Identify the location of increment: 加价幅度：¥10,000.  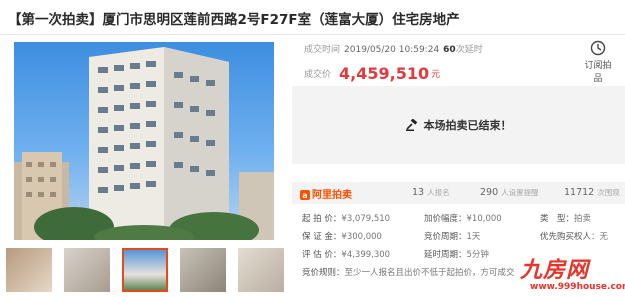
(463, 218).